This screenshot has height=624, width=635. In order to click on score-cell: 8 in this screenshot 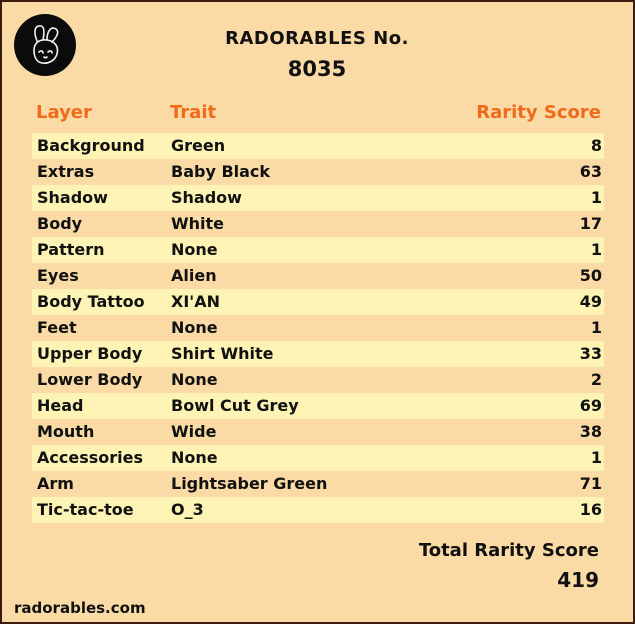, I will do `click(596, 145)`.